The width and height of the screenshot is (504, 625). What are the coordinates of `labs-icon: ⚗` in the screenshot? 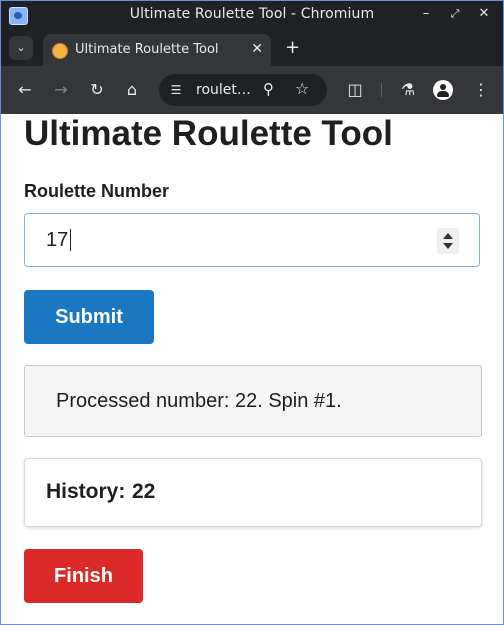 It's located at (408, 90).